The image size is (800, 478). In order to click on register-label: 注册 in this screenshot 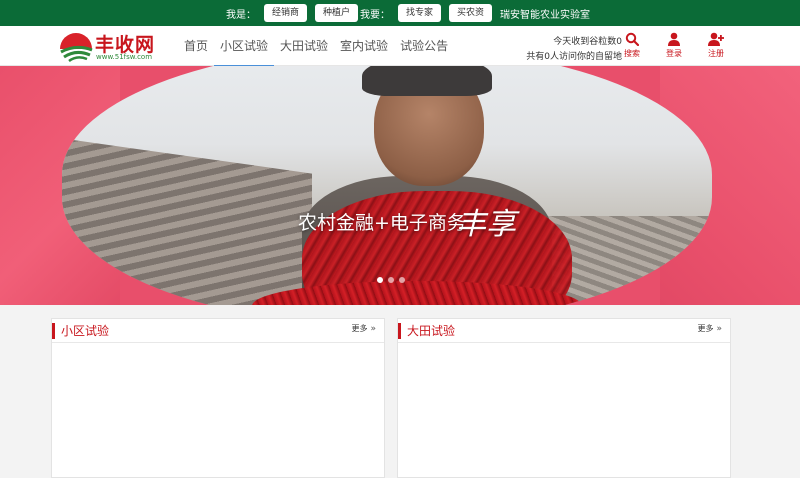, I will do `click(716, 53)`.